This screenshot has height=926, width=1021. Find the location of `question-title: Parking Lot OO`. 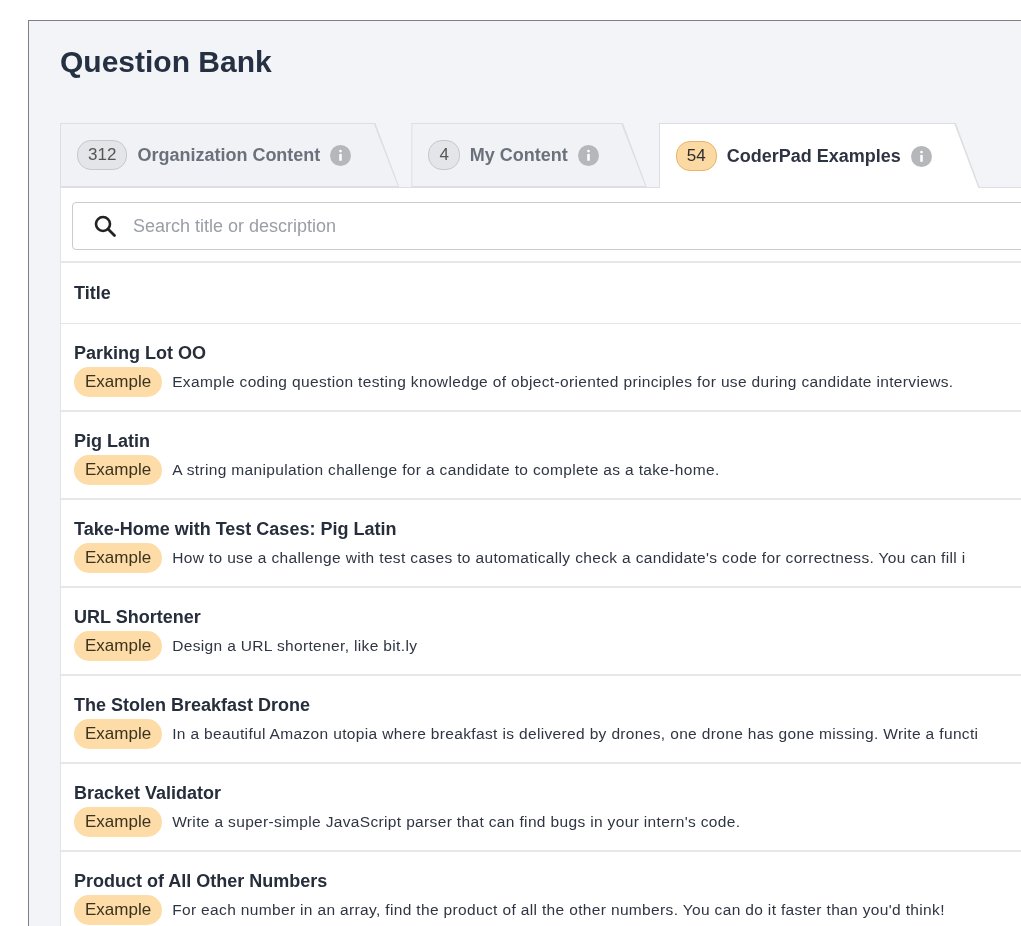

question-title: Parking Lot OO is located at coordinates (541, 353).